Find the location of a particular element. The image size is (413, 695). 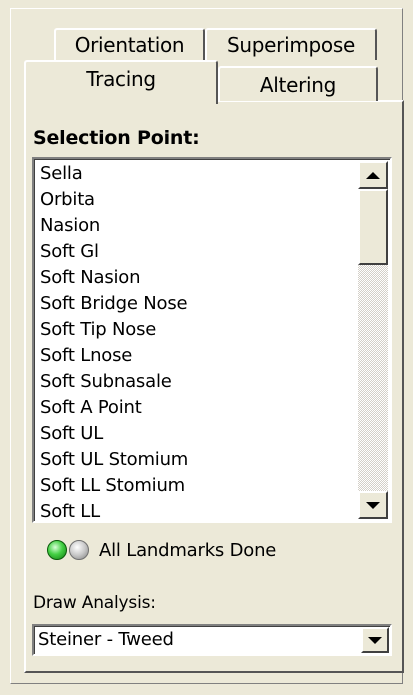

list-item: Sella is located at coordinates (197, 174).